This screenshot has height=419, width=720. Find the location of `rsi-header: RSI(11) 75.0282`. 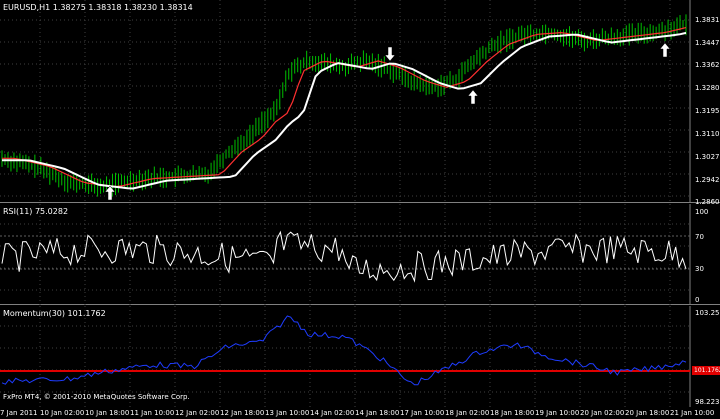

rsi-header: RSI(11) 75.0282 is located at coordinates (36, 211).